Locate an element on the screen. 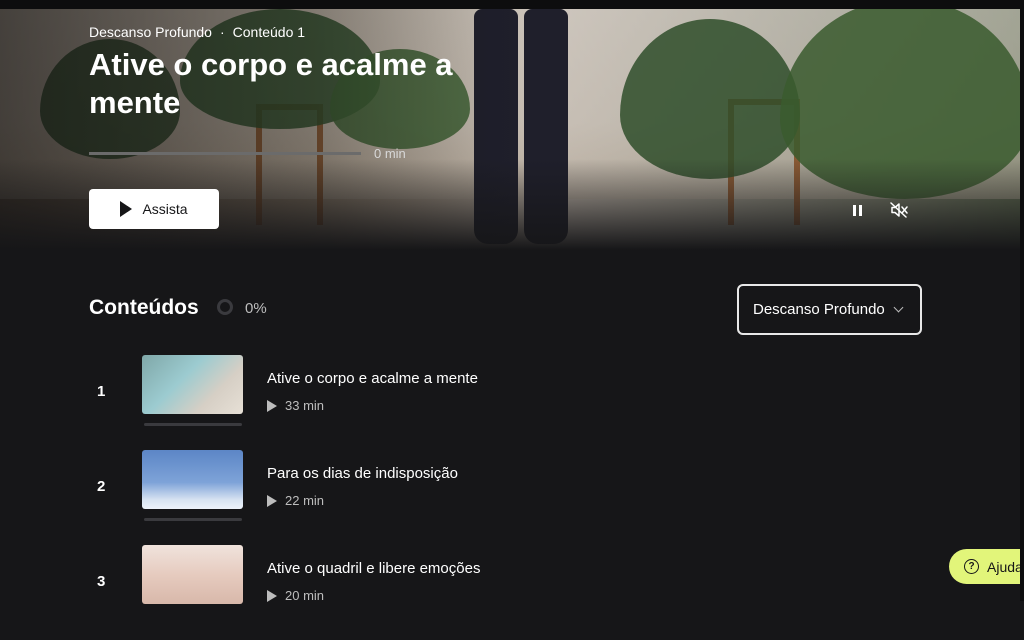  contents-percent: 0% is located at coordinates (256, 308).